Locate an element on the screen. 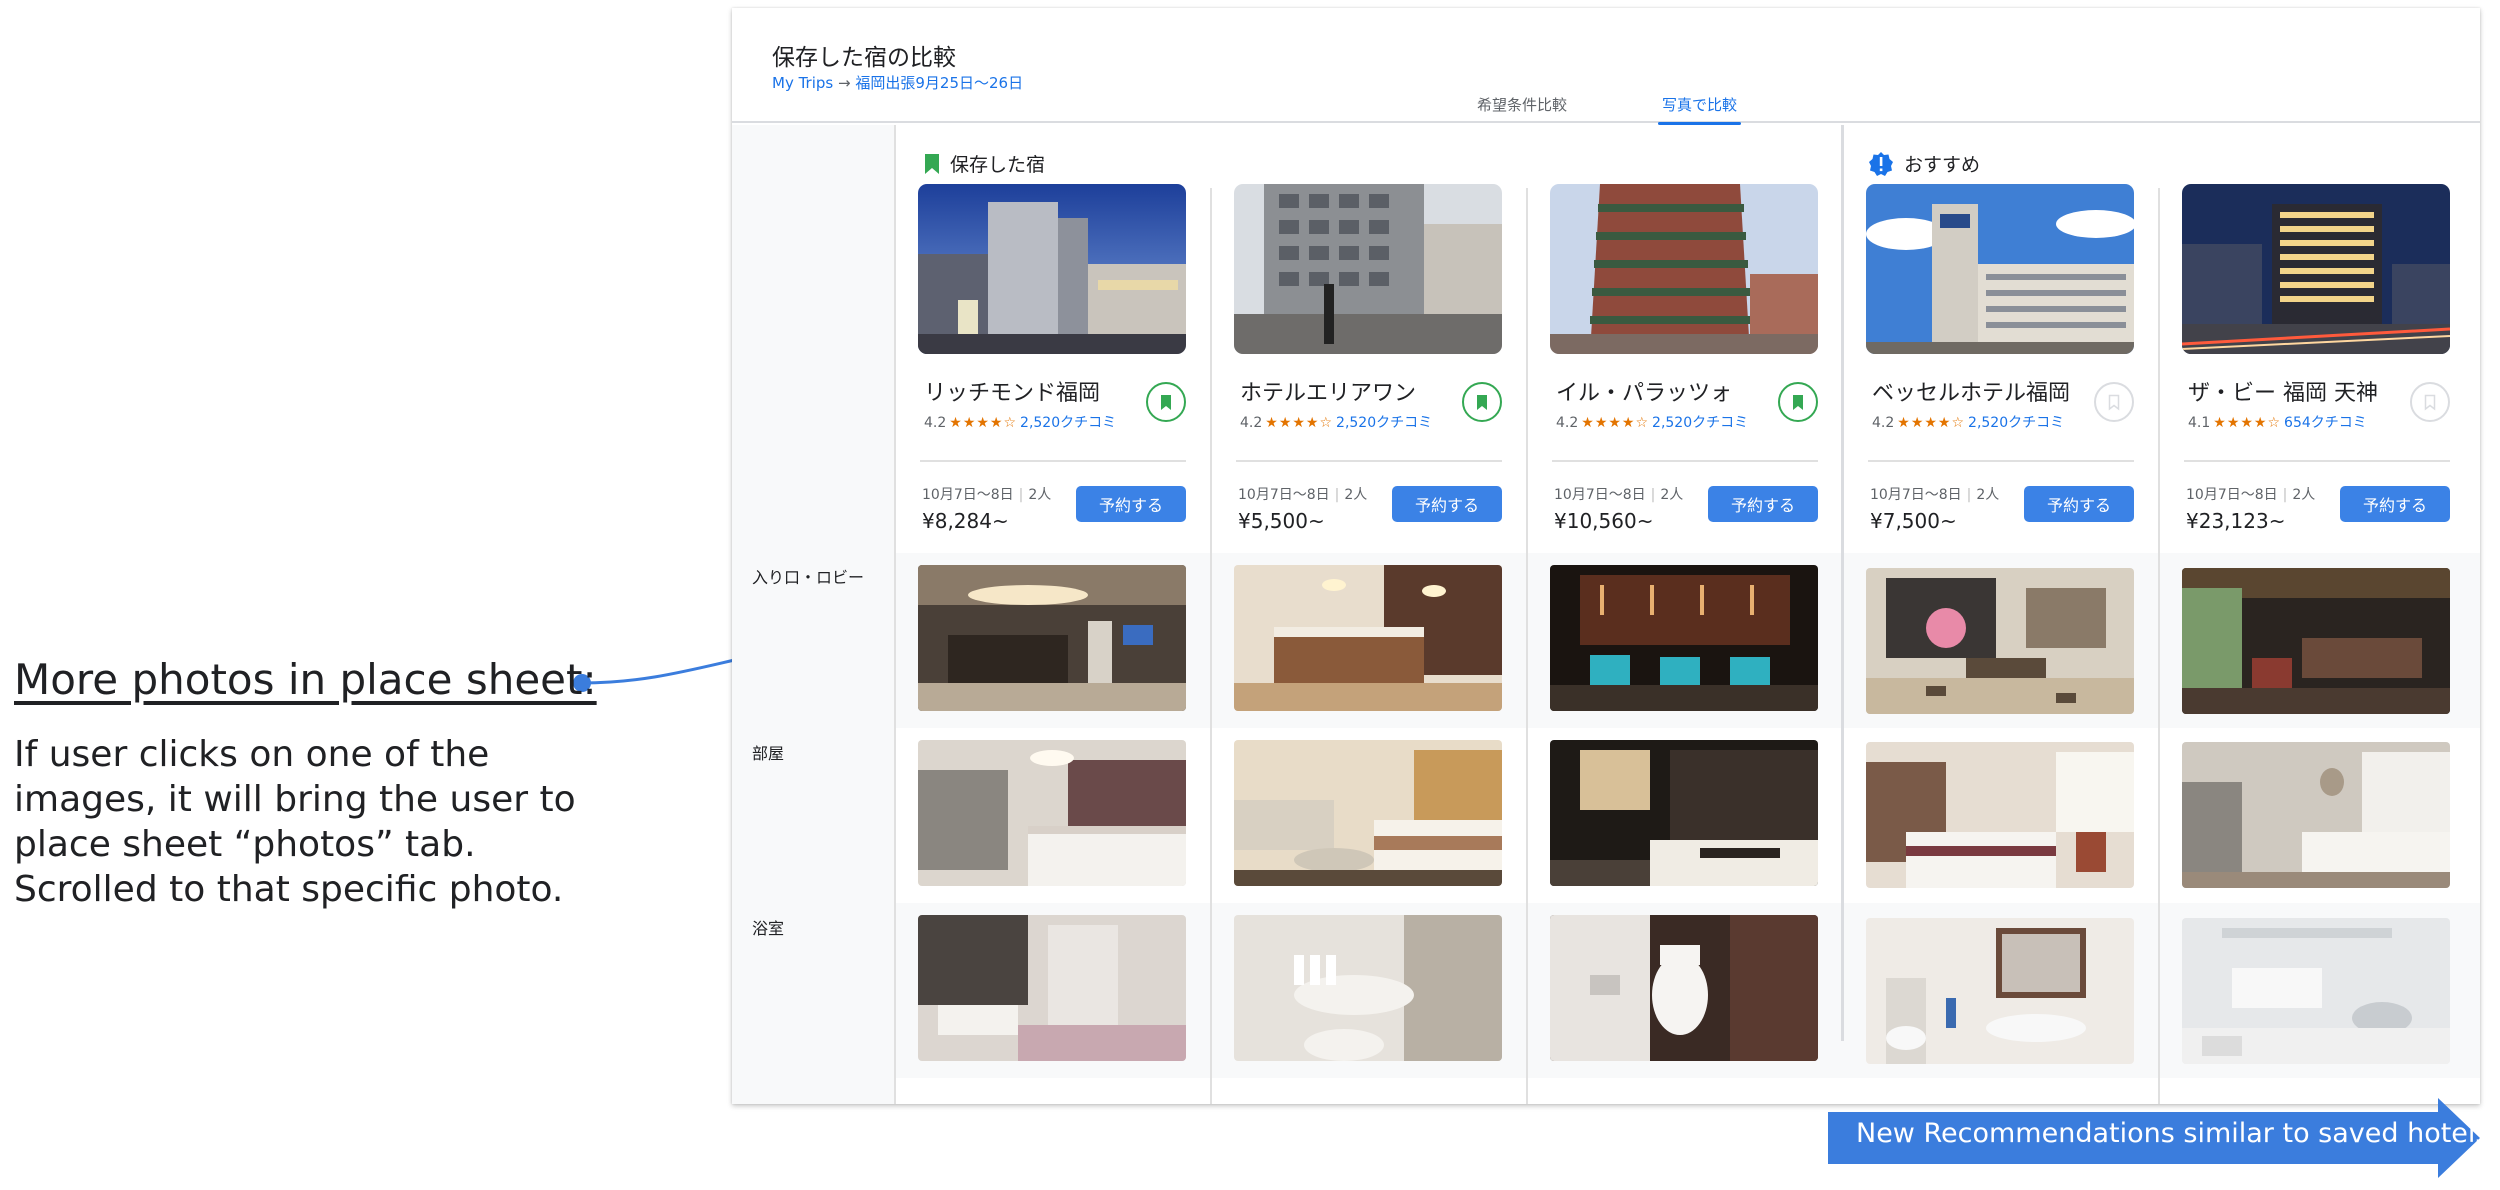  breadcrumb: My Trips → 福岡出張9月25日〜26日 is located at coordinates (897, 82).